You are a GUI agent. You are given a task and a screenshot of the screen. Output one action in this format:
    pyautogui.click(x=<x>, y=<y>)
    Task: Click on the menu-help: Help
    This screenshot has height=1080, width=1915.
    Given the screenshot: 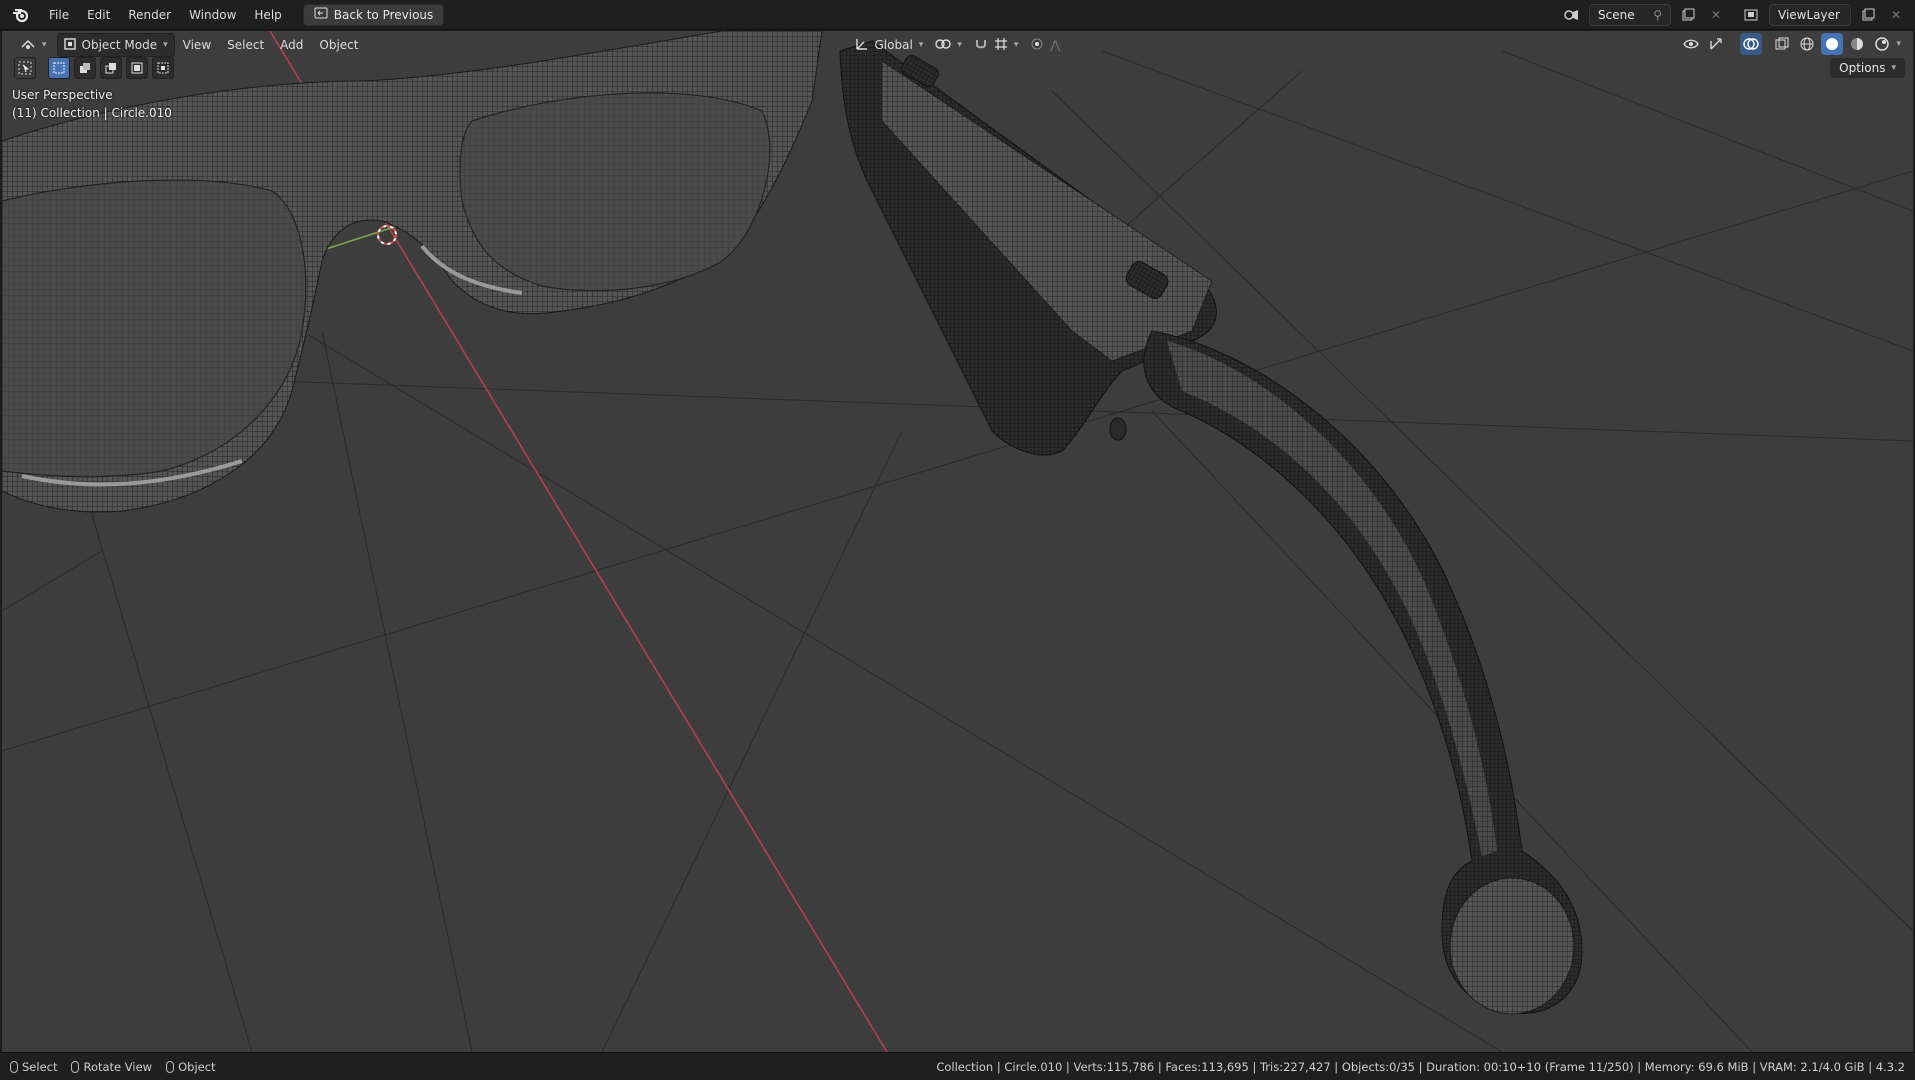 What is the action you would take?
    pyautogui.click(x=267, y=15)
    